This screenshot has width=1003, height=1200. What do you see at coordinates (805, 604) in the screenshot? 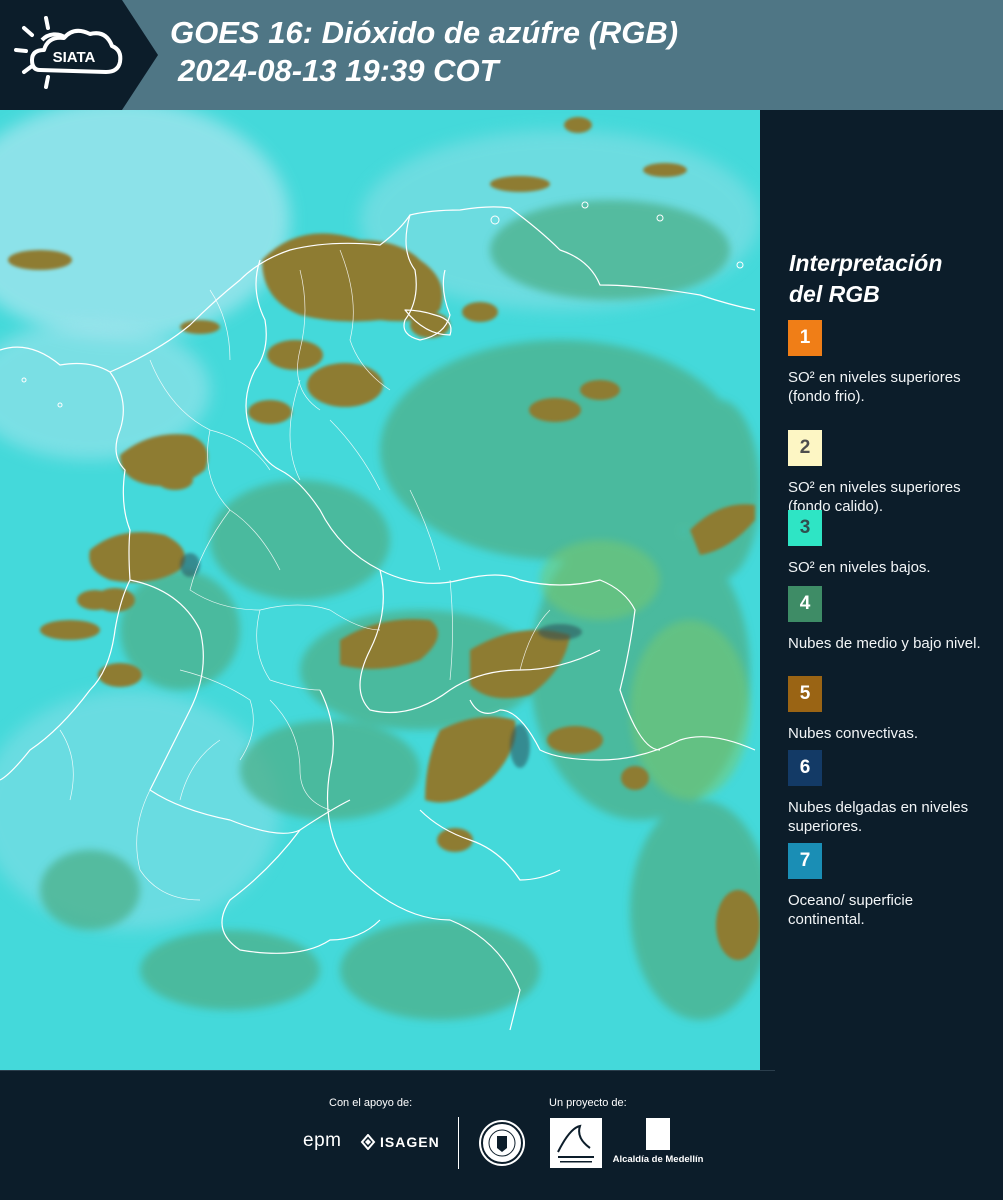
I see `legend-swatch: 4` at bounding box center [805, 604].